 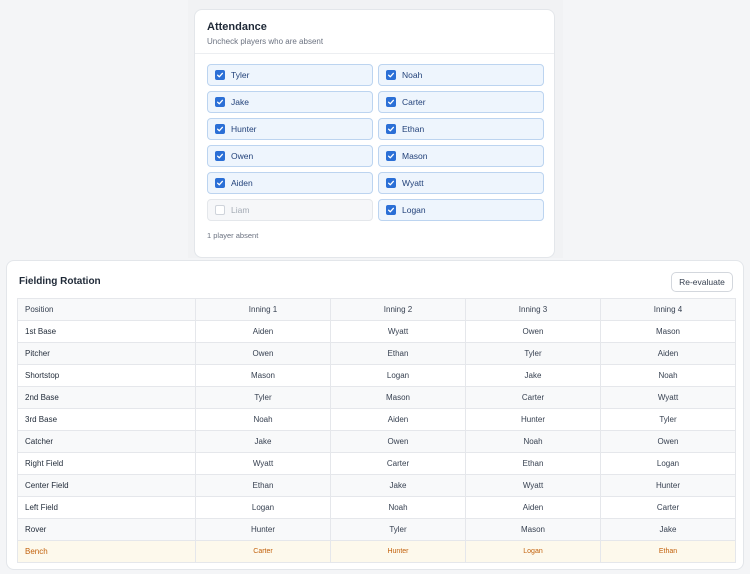 I want to click on player-name: Liam, so click(x=240, y=210).